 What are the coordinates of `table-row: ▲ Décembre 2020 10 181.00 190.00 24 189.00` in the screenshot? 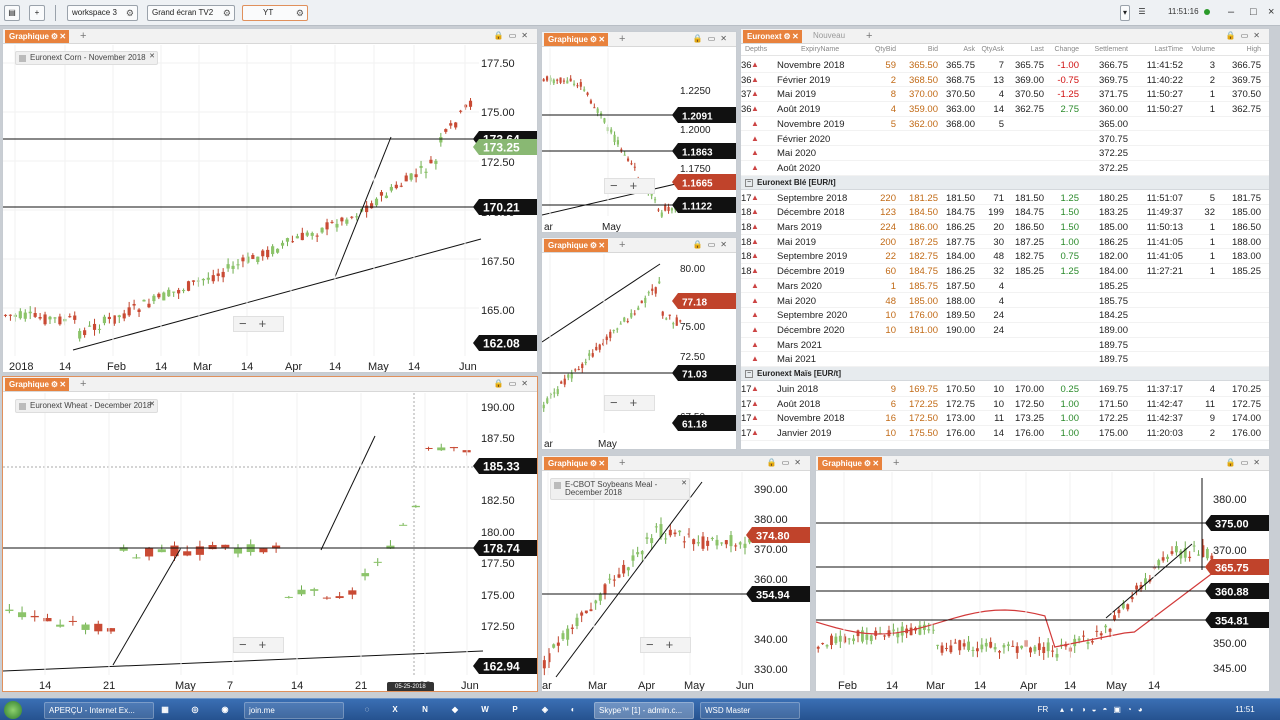 It's located at (1005, 330).